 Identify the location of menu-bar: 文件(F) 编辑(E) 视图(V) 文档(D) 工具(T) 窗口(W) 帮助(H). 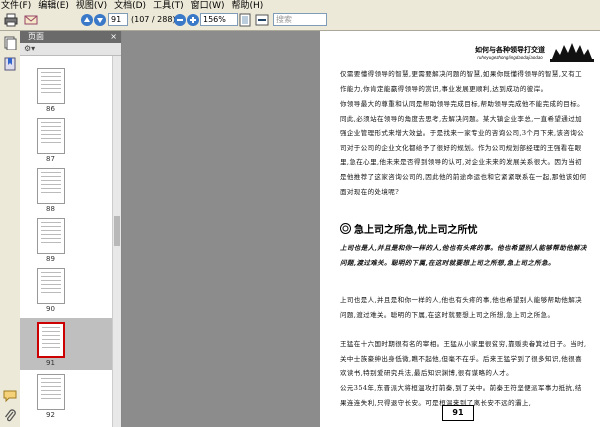
(300, 5).